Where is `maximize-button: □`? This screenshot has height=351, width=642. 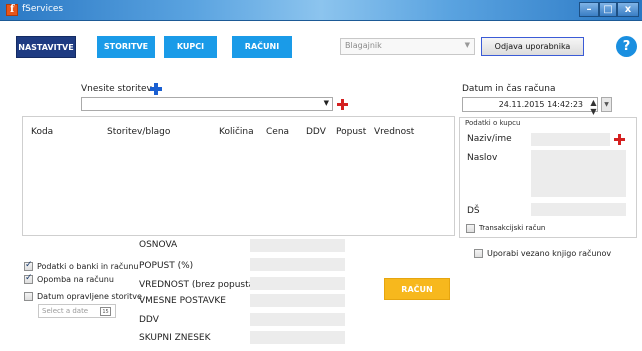 maximize-button: □ is located at coordinates (608, 9).